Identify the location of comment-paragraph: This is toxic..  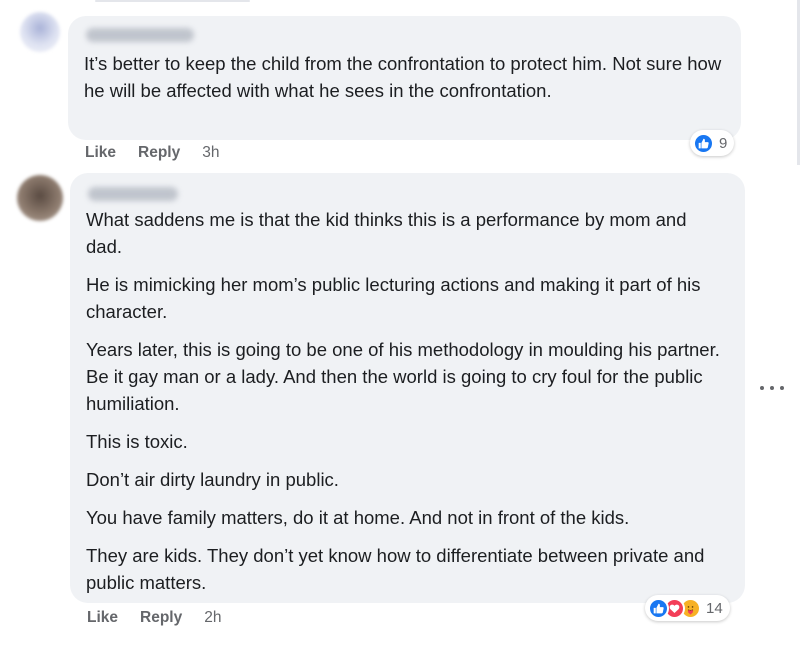
(137, 441).